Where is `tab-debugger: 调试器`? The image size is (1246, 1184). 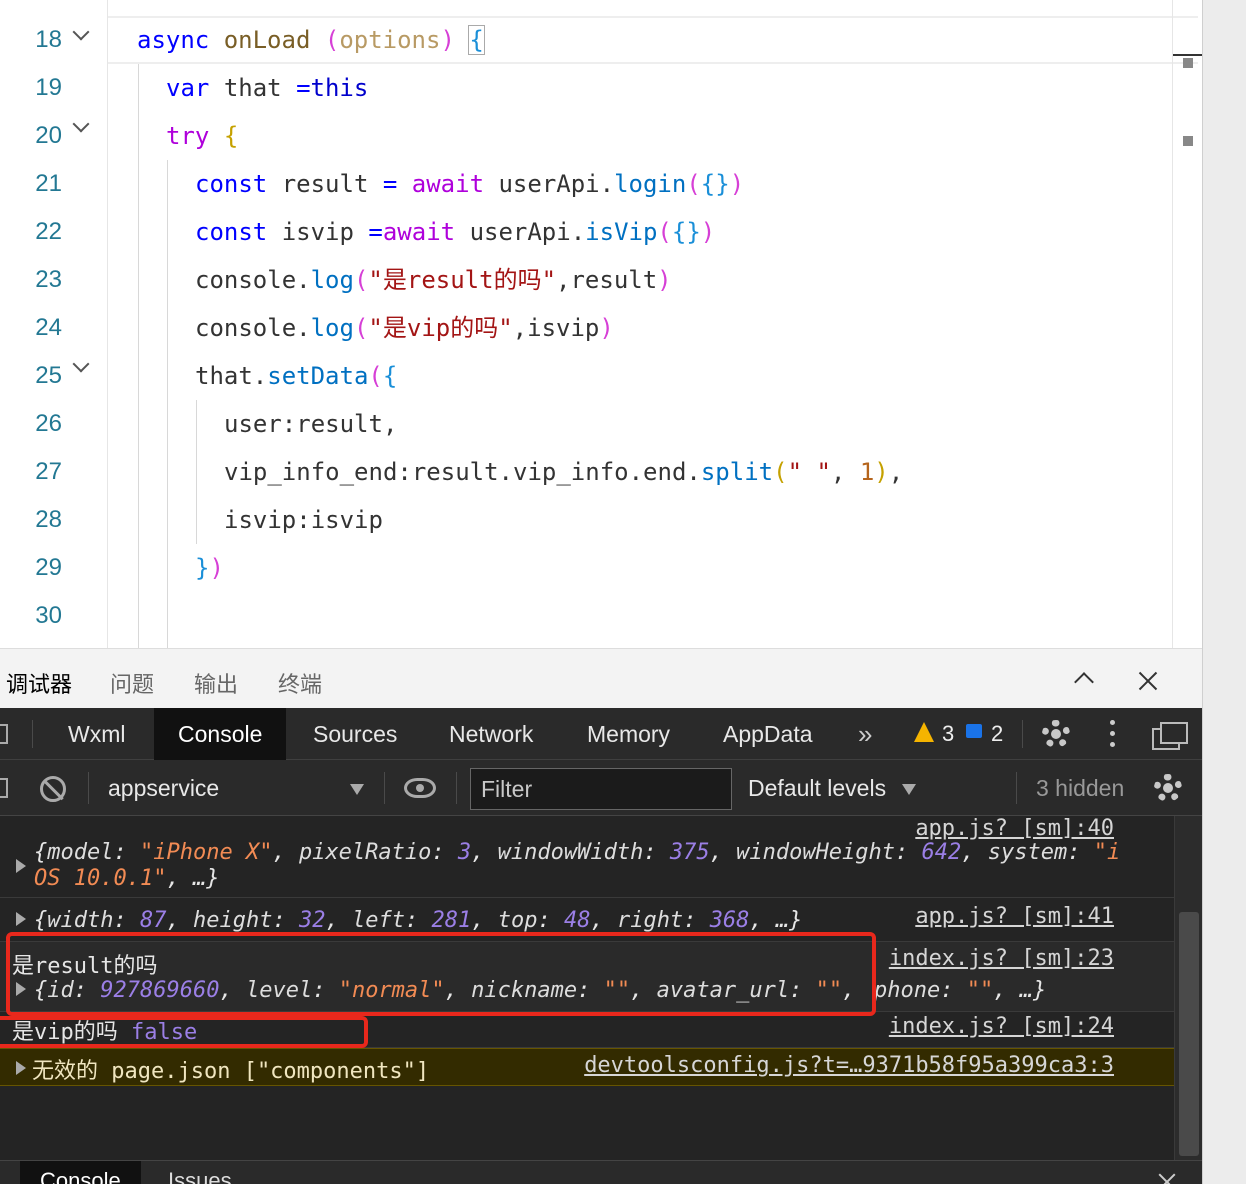
tab-debugger: 调试器 is located at coordinates (39, 683).